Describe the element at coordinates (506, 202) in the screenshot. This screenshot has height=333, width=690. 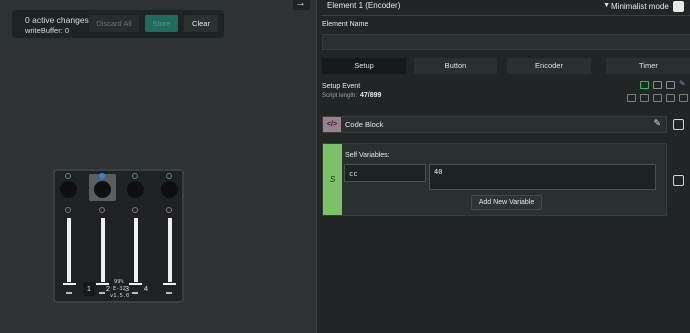
I see `add-new-variable-button: Add New Variable` at that location.